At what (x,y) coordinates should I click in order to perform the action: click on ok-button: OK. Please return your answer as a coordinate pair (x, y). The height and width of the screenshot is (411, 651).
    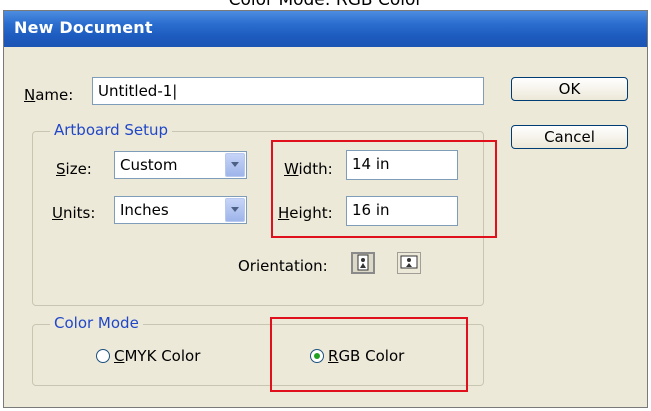
    Looking at the image, I should click on (569, 89).